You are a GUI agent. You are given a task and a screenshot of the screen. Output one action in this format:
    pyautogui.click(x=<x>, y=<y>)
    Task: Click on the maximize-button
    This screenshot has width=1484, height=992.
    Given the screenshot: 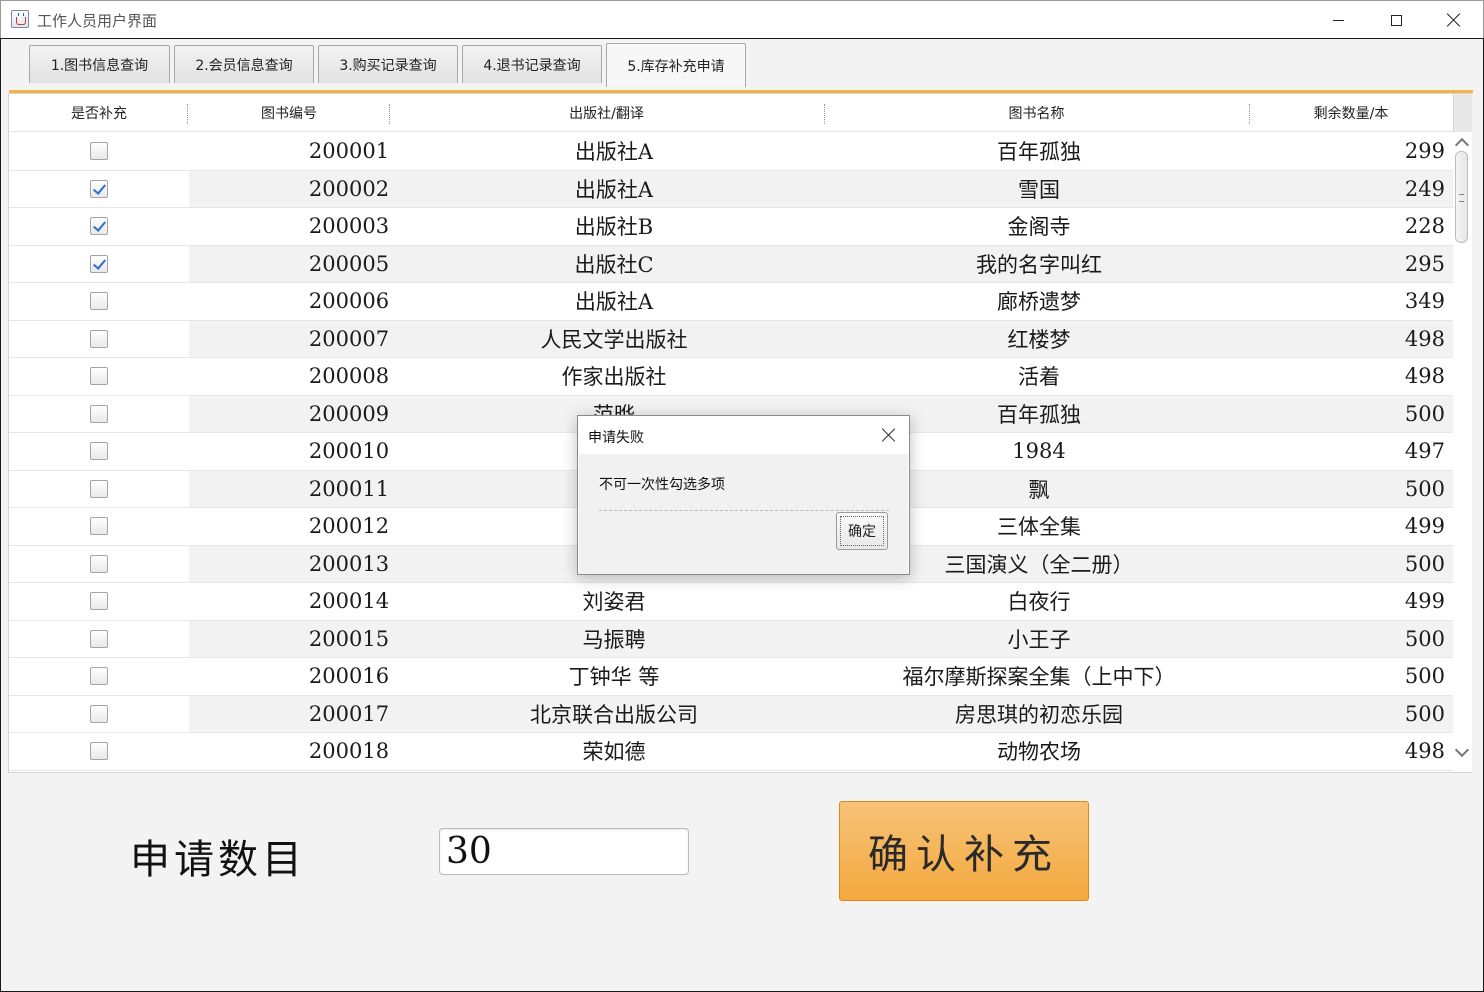 What is the action you would take?
    pyautogui.click(x=1396, y=20)
    